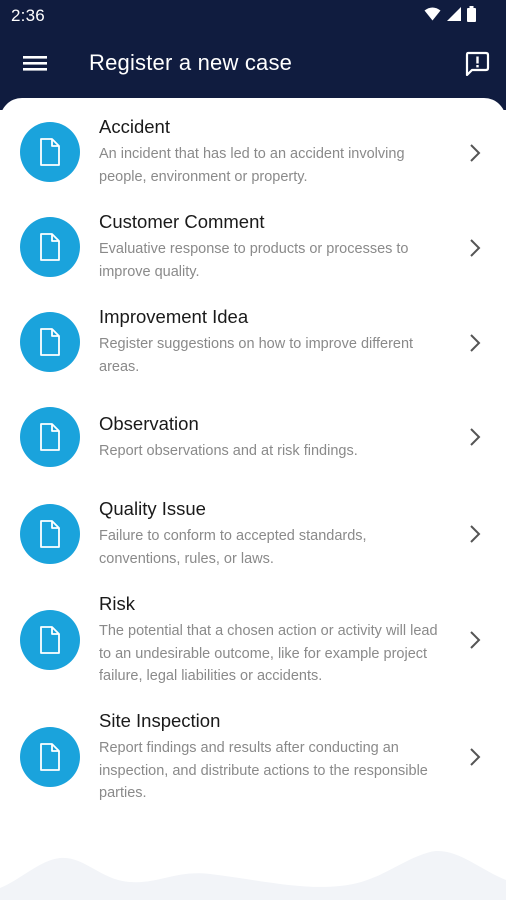 The width and height of the screenshot is (506, 900). I want to click on status-time: 2:36, so click(28, 15).